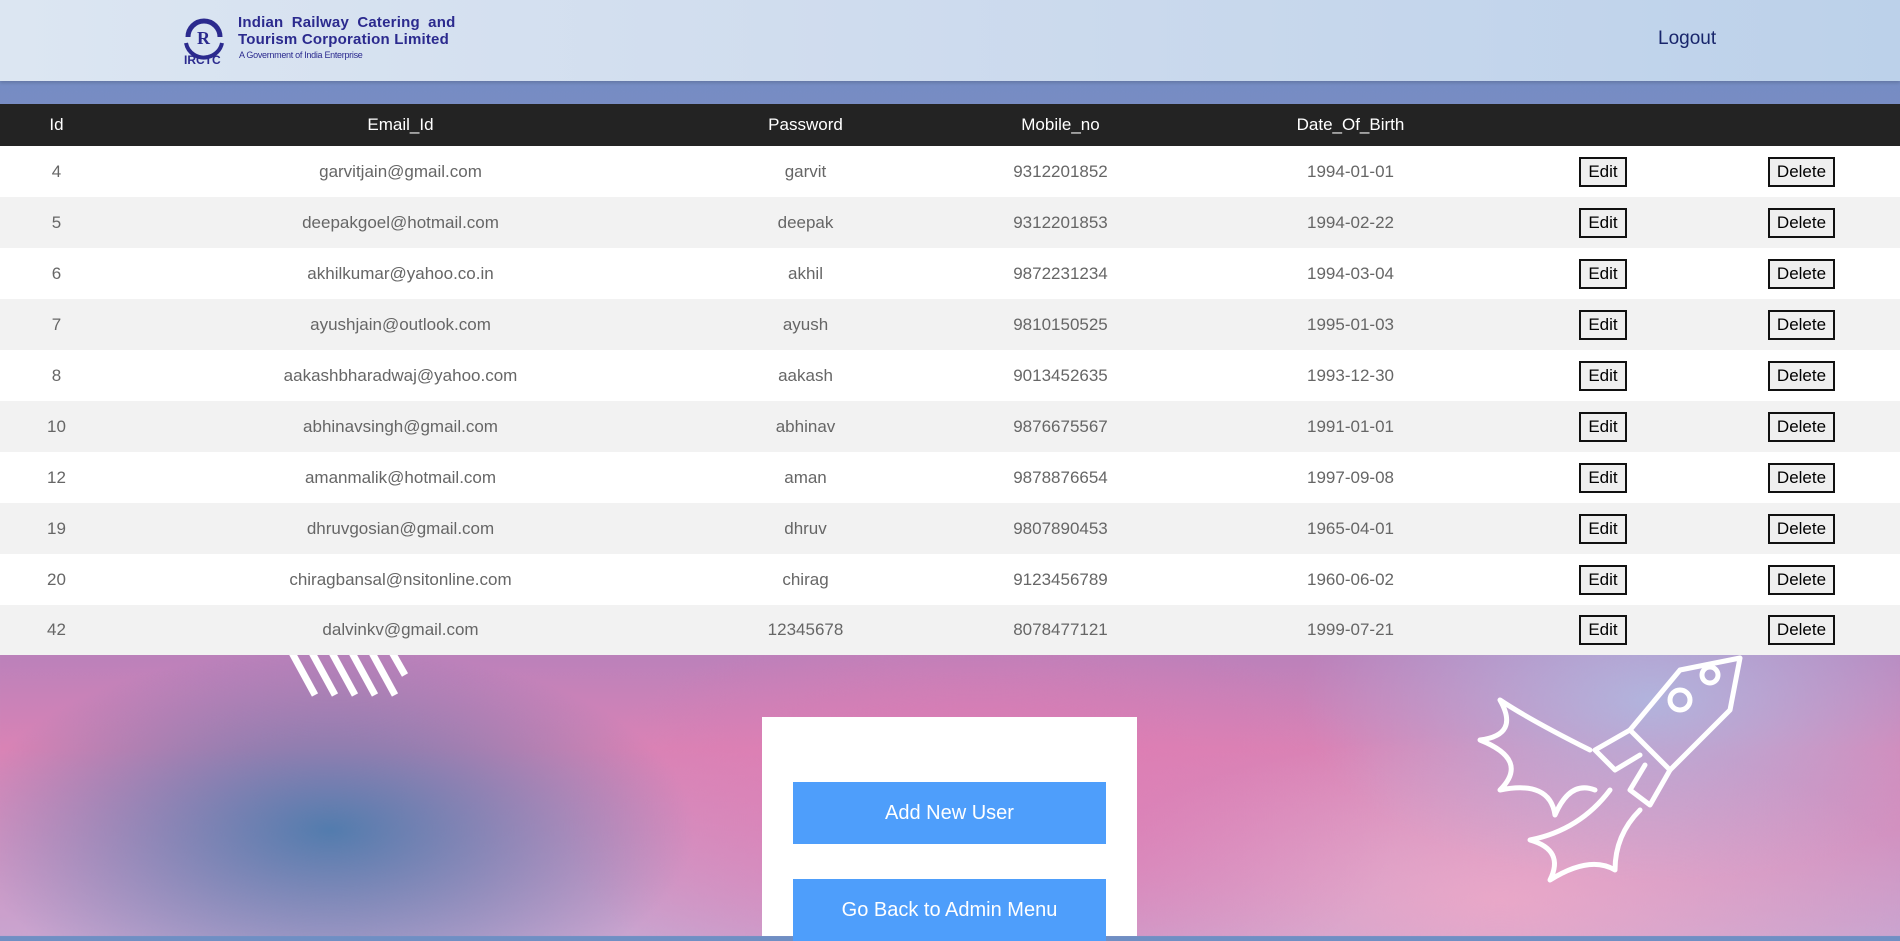 The image size is (1900, 941). I want to click on cell-dob: 1991-01-01, so click(1350, 426).